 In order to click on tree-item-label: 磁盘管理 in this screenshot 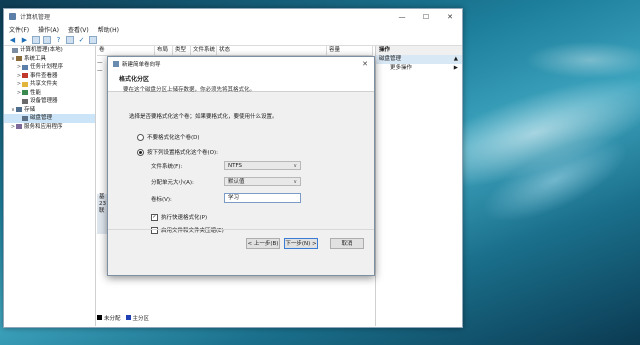, I will do `click(41, 118)`.